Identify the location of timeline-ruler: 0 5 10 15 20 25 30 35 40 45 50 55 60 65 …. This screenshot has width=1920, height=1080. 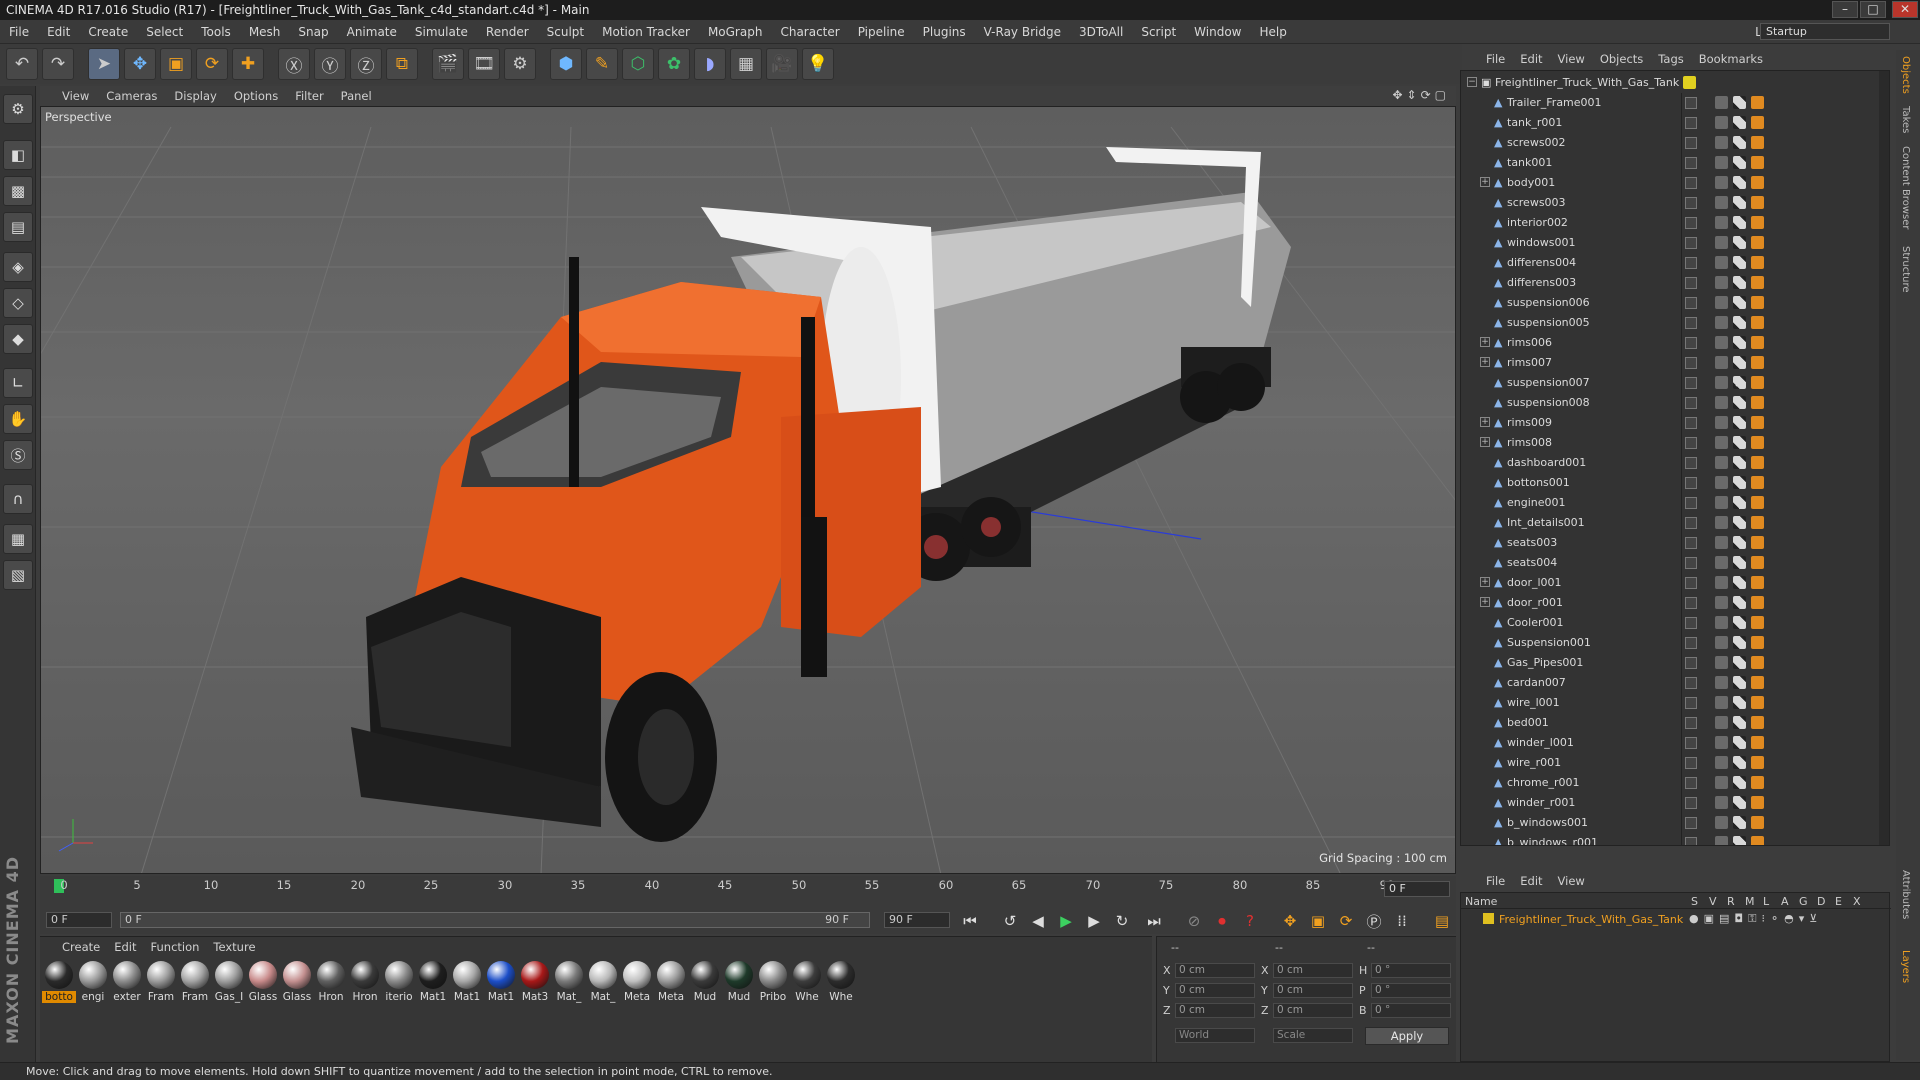
(724, 888).